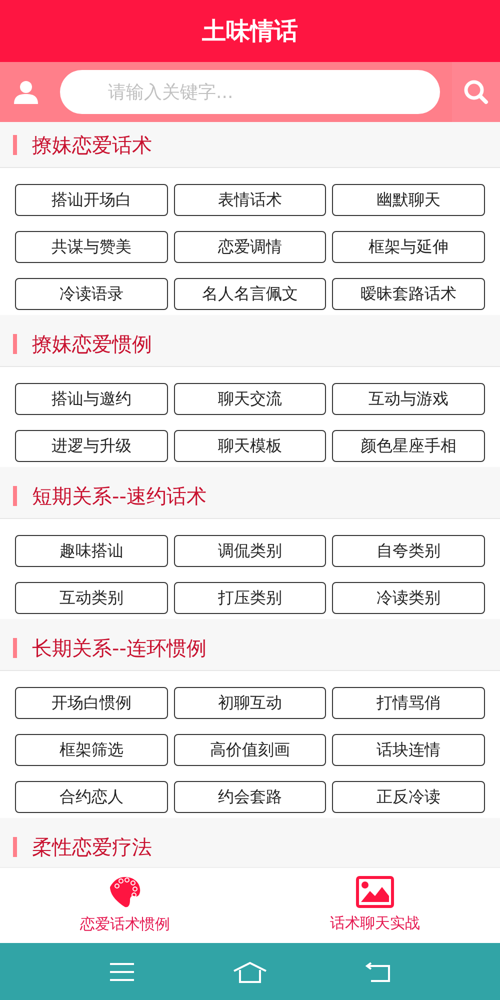  What do you see at coordinates (408, 797) in the screenshot?
I see `category-button: 正反冷读` at bounding box center [408, 797].